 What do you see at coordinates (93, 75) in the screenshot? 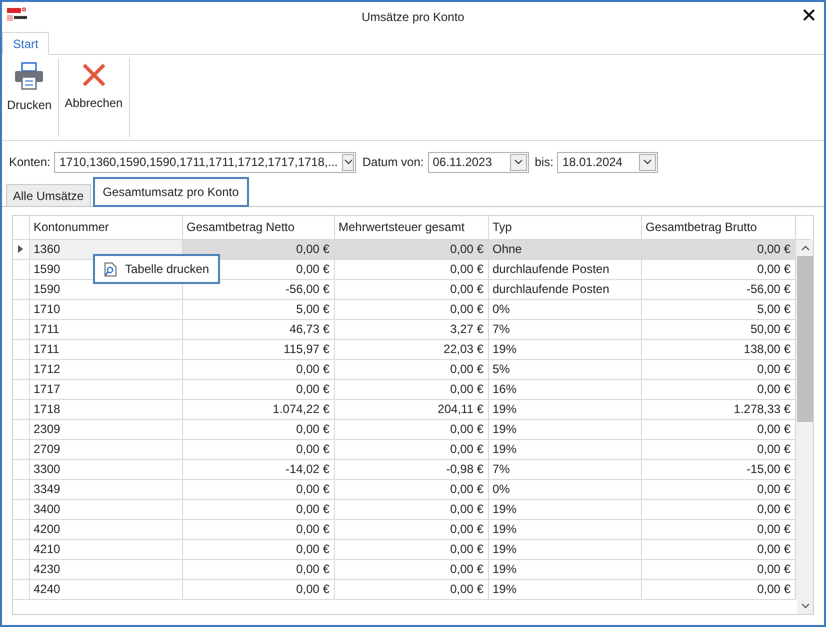
I see `close-icon` at bounding box center [93, 75].